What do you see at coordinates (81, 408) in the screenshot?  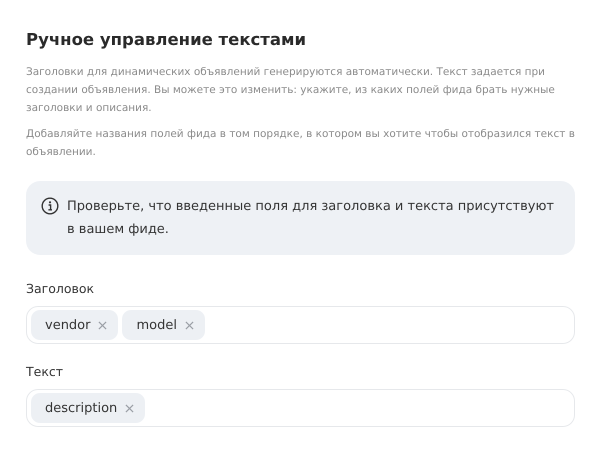 I see `tag-text: description` at bounding box center [81, 408].